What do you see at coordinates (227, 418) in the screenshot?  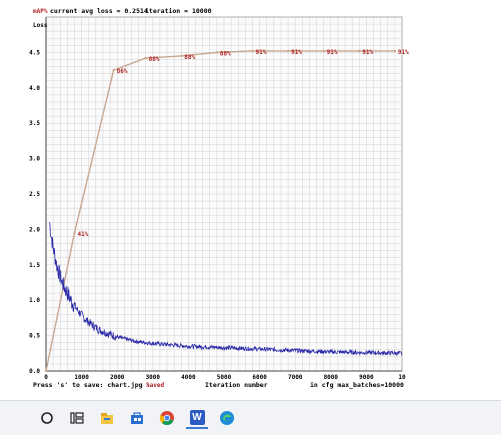 I see `edge-icon` at bounding box center [227, 418].